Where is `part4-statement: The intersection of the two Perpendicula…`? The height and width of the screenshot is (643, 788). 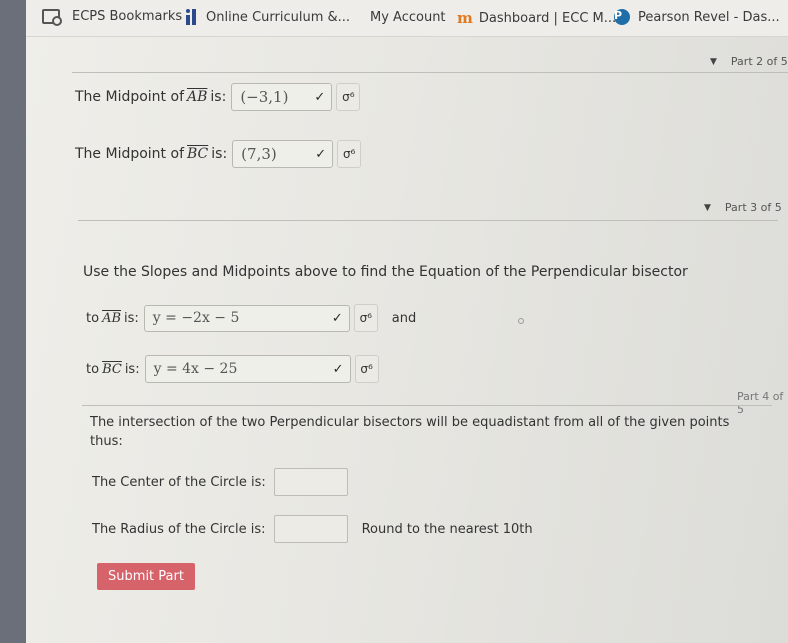
part4-statement: The intersection of the two Perpendicula… is located at coordinates (410, 432).